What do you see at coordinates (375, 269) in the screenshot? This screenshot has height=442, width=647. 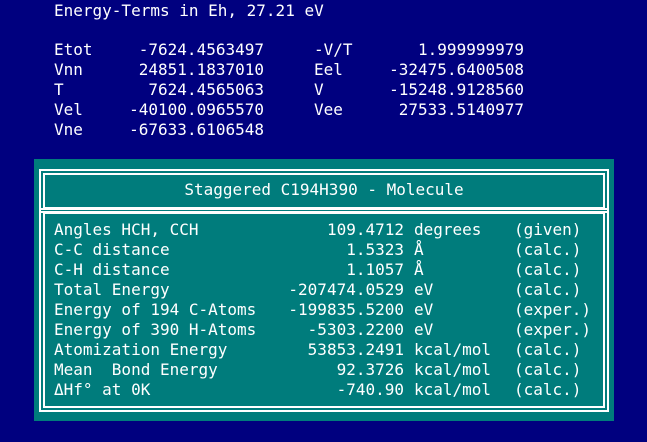 I see `row-value: 1.1057` at bounding box center [375, 269].